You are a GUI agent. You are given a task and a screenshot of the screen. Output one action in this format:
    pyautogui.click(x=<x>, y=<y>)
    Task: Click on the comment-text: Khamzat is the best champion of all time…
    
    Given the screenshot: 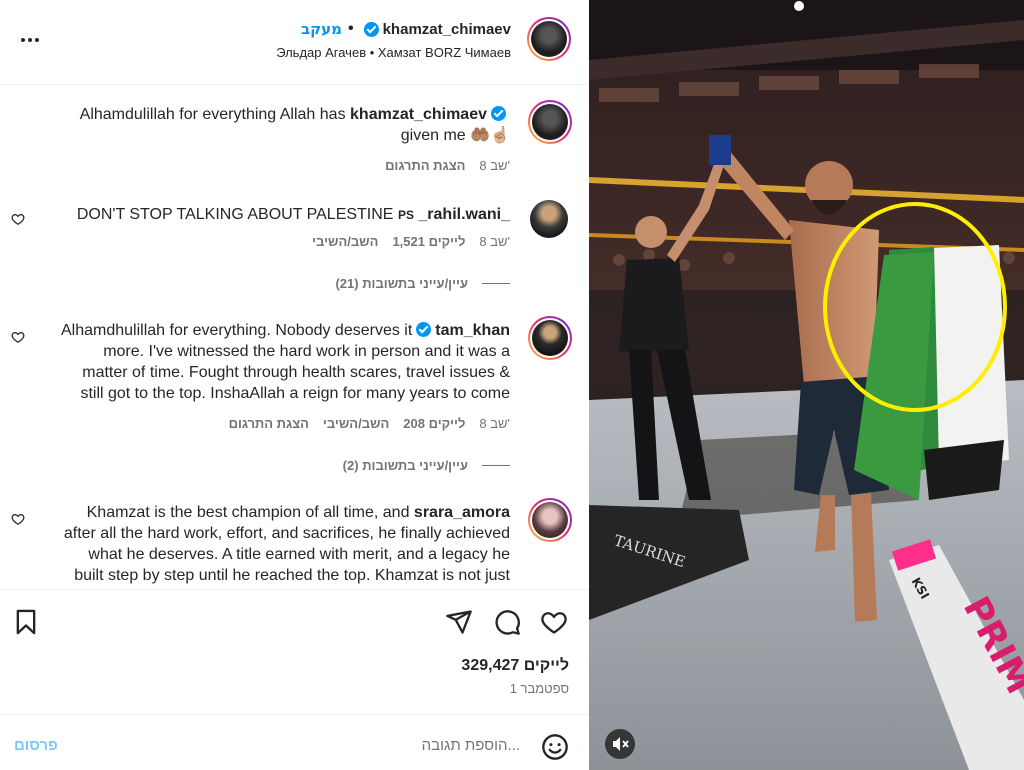 What is the action you would take?
    pyautogui.click(x=287, y=544)
    